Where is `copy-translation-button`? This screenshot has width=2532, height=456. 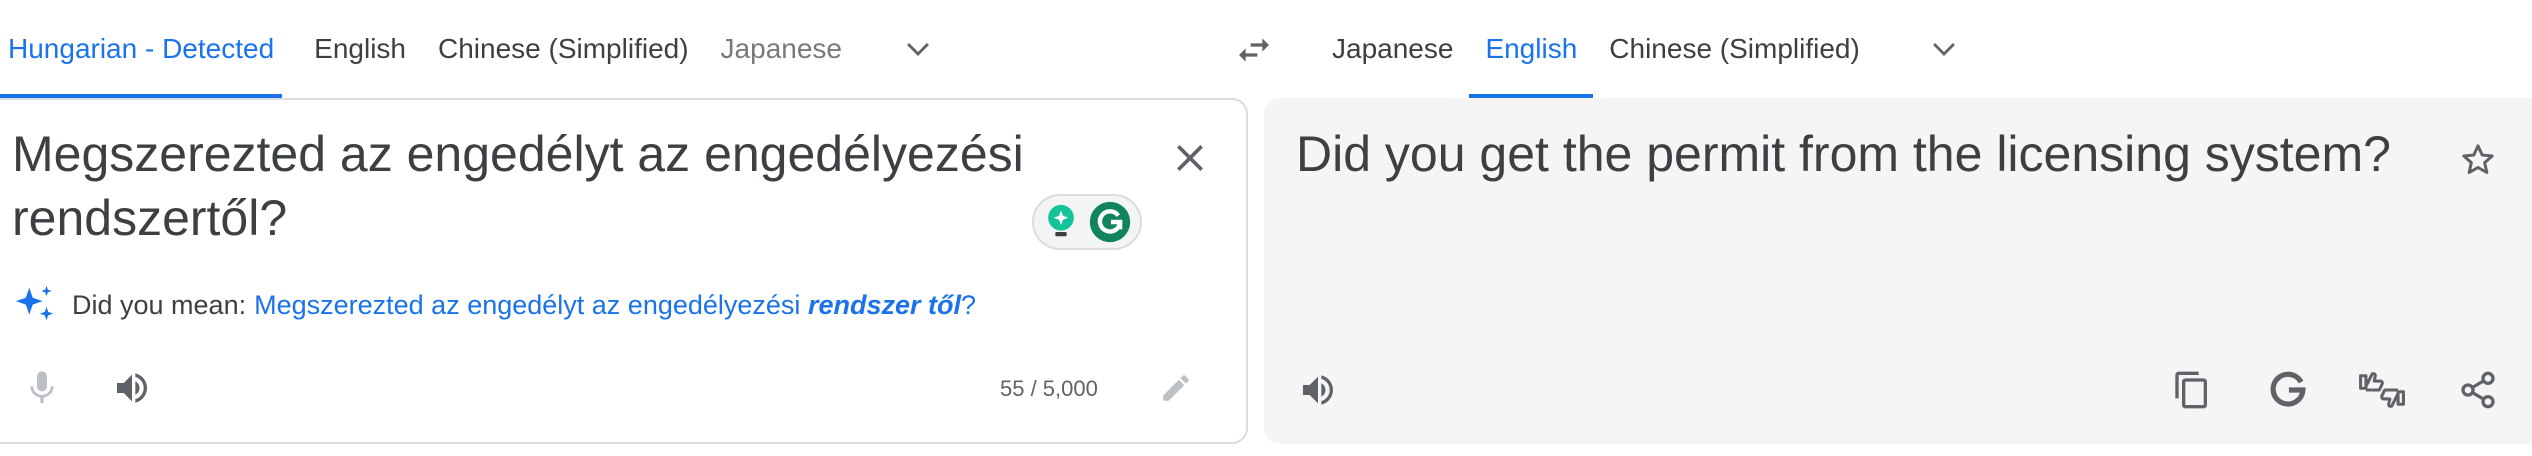 copy-translation-button is located at coordinates (2192, 390).